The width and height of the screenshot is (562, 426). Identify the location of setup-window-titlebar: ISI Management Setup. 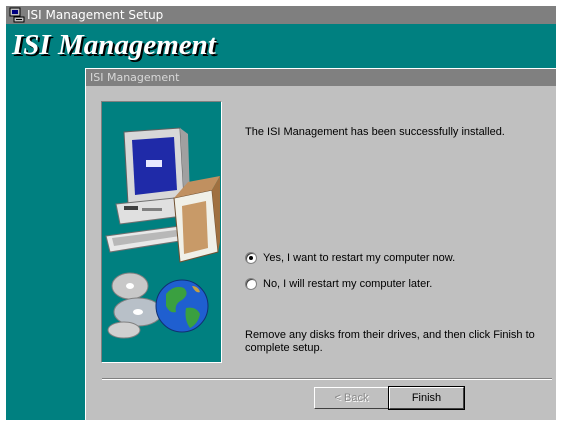
(281, 15).